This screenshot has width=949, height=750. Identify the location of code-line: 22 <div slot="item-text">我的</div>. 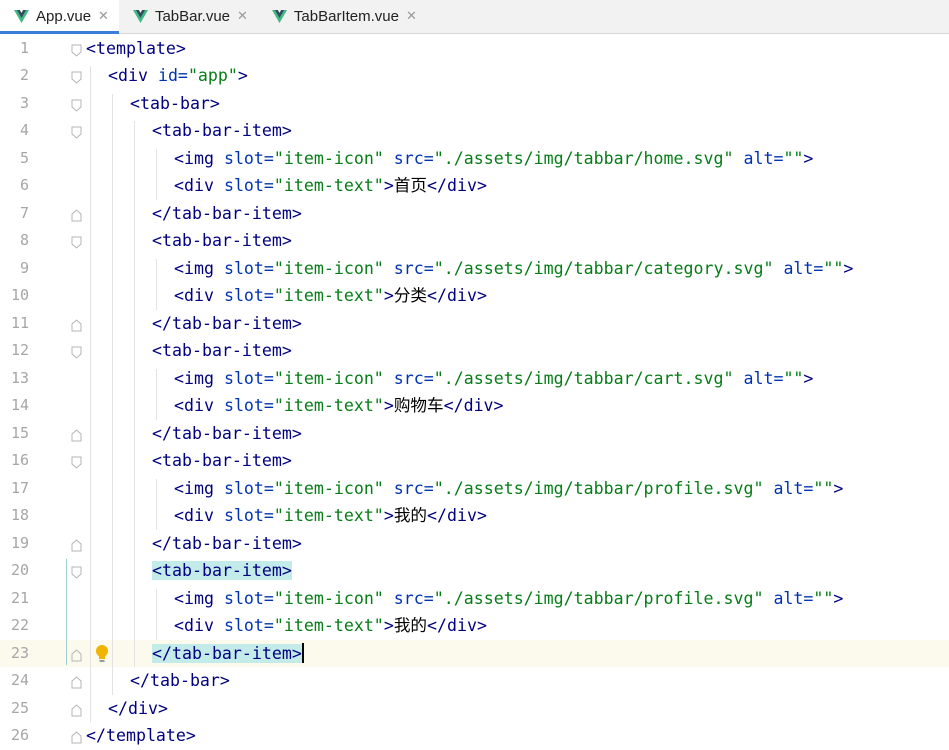
(474, 626).